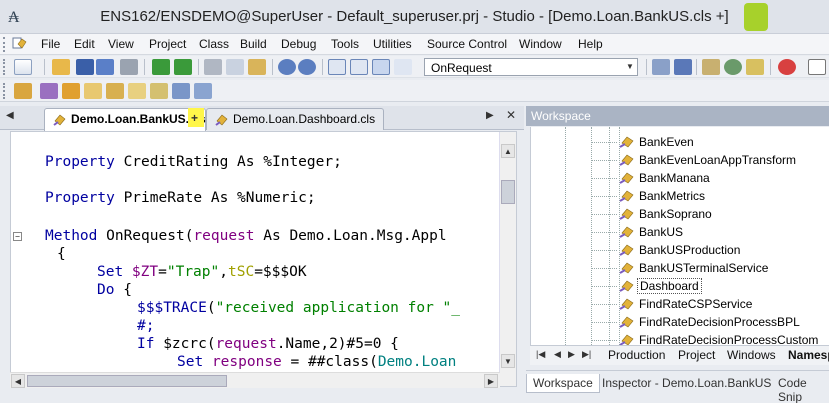 This screenshot has height=403, width=829. What do you see at coordinates (540, 44) in the screenshot?
I see `menu-window: Window` at bounding box center [540, 44].